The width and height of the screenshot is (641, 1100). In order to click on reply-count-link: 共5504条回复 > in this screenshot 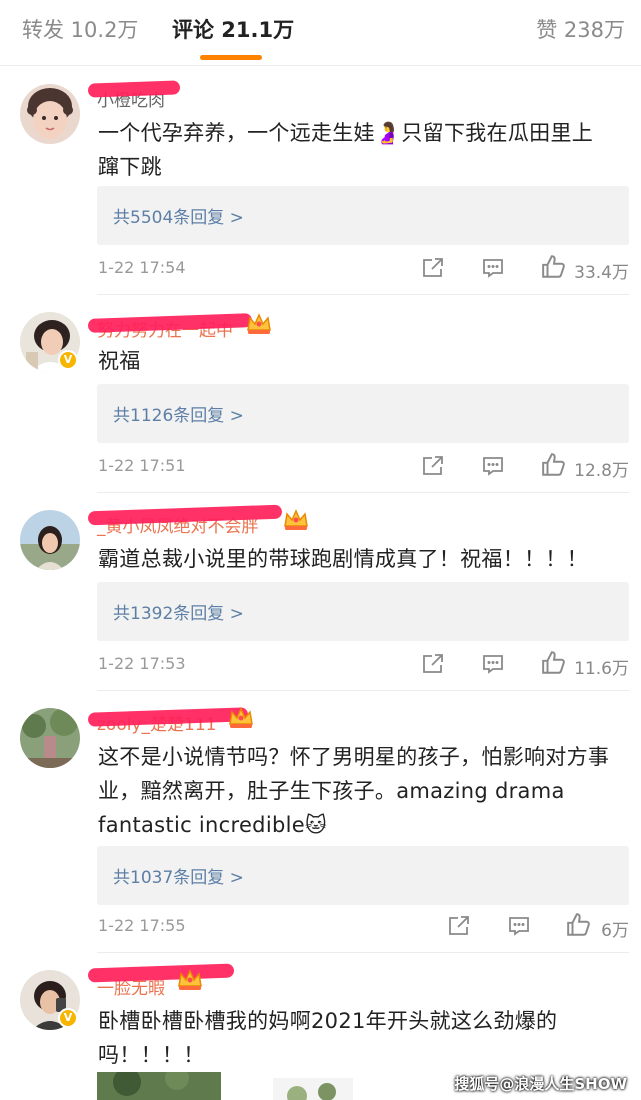, I will do `click(178, 215)`.